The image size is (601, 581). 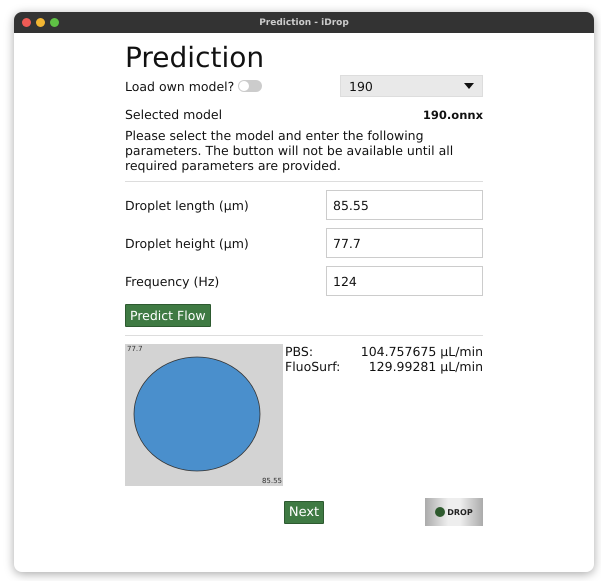 I want to click on toggle-switch, so click(x=250, y=86).